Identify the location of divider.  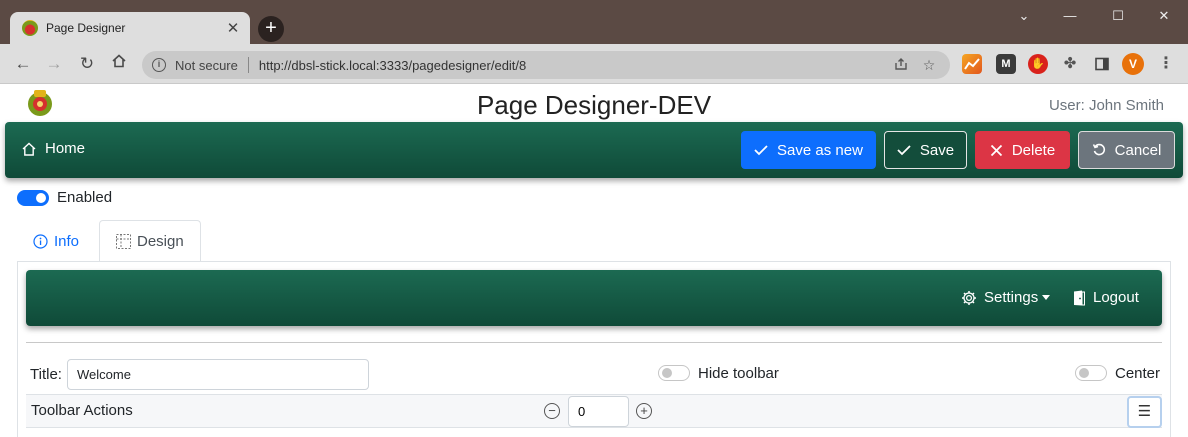
(594, 342).